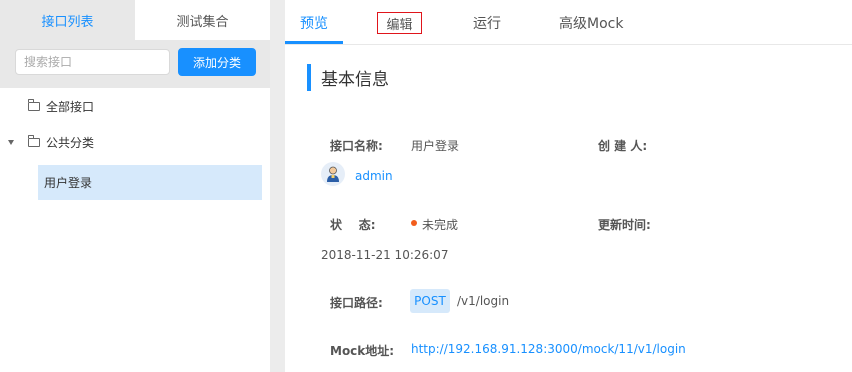 This screenshot has width=852, height=372. I want to click on panel-divider, so click(277, 186).